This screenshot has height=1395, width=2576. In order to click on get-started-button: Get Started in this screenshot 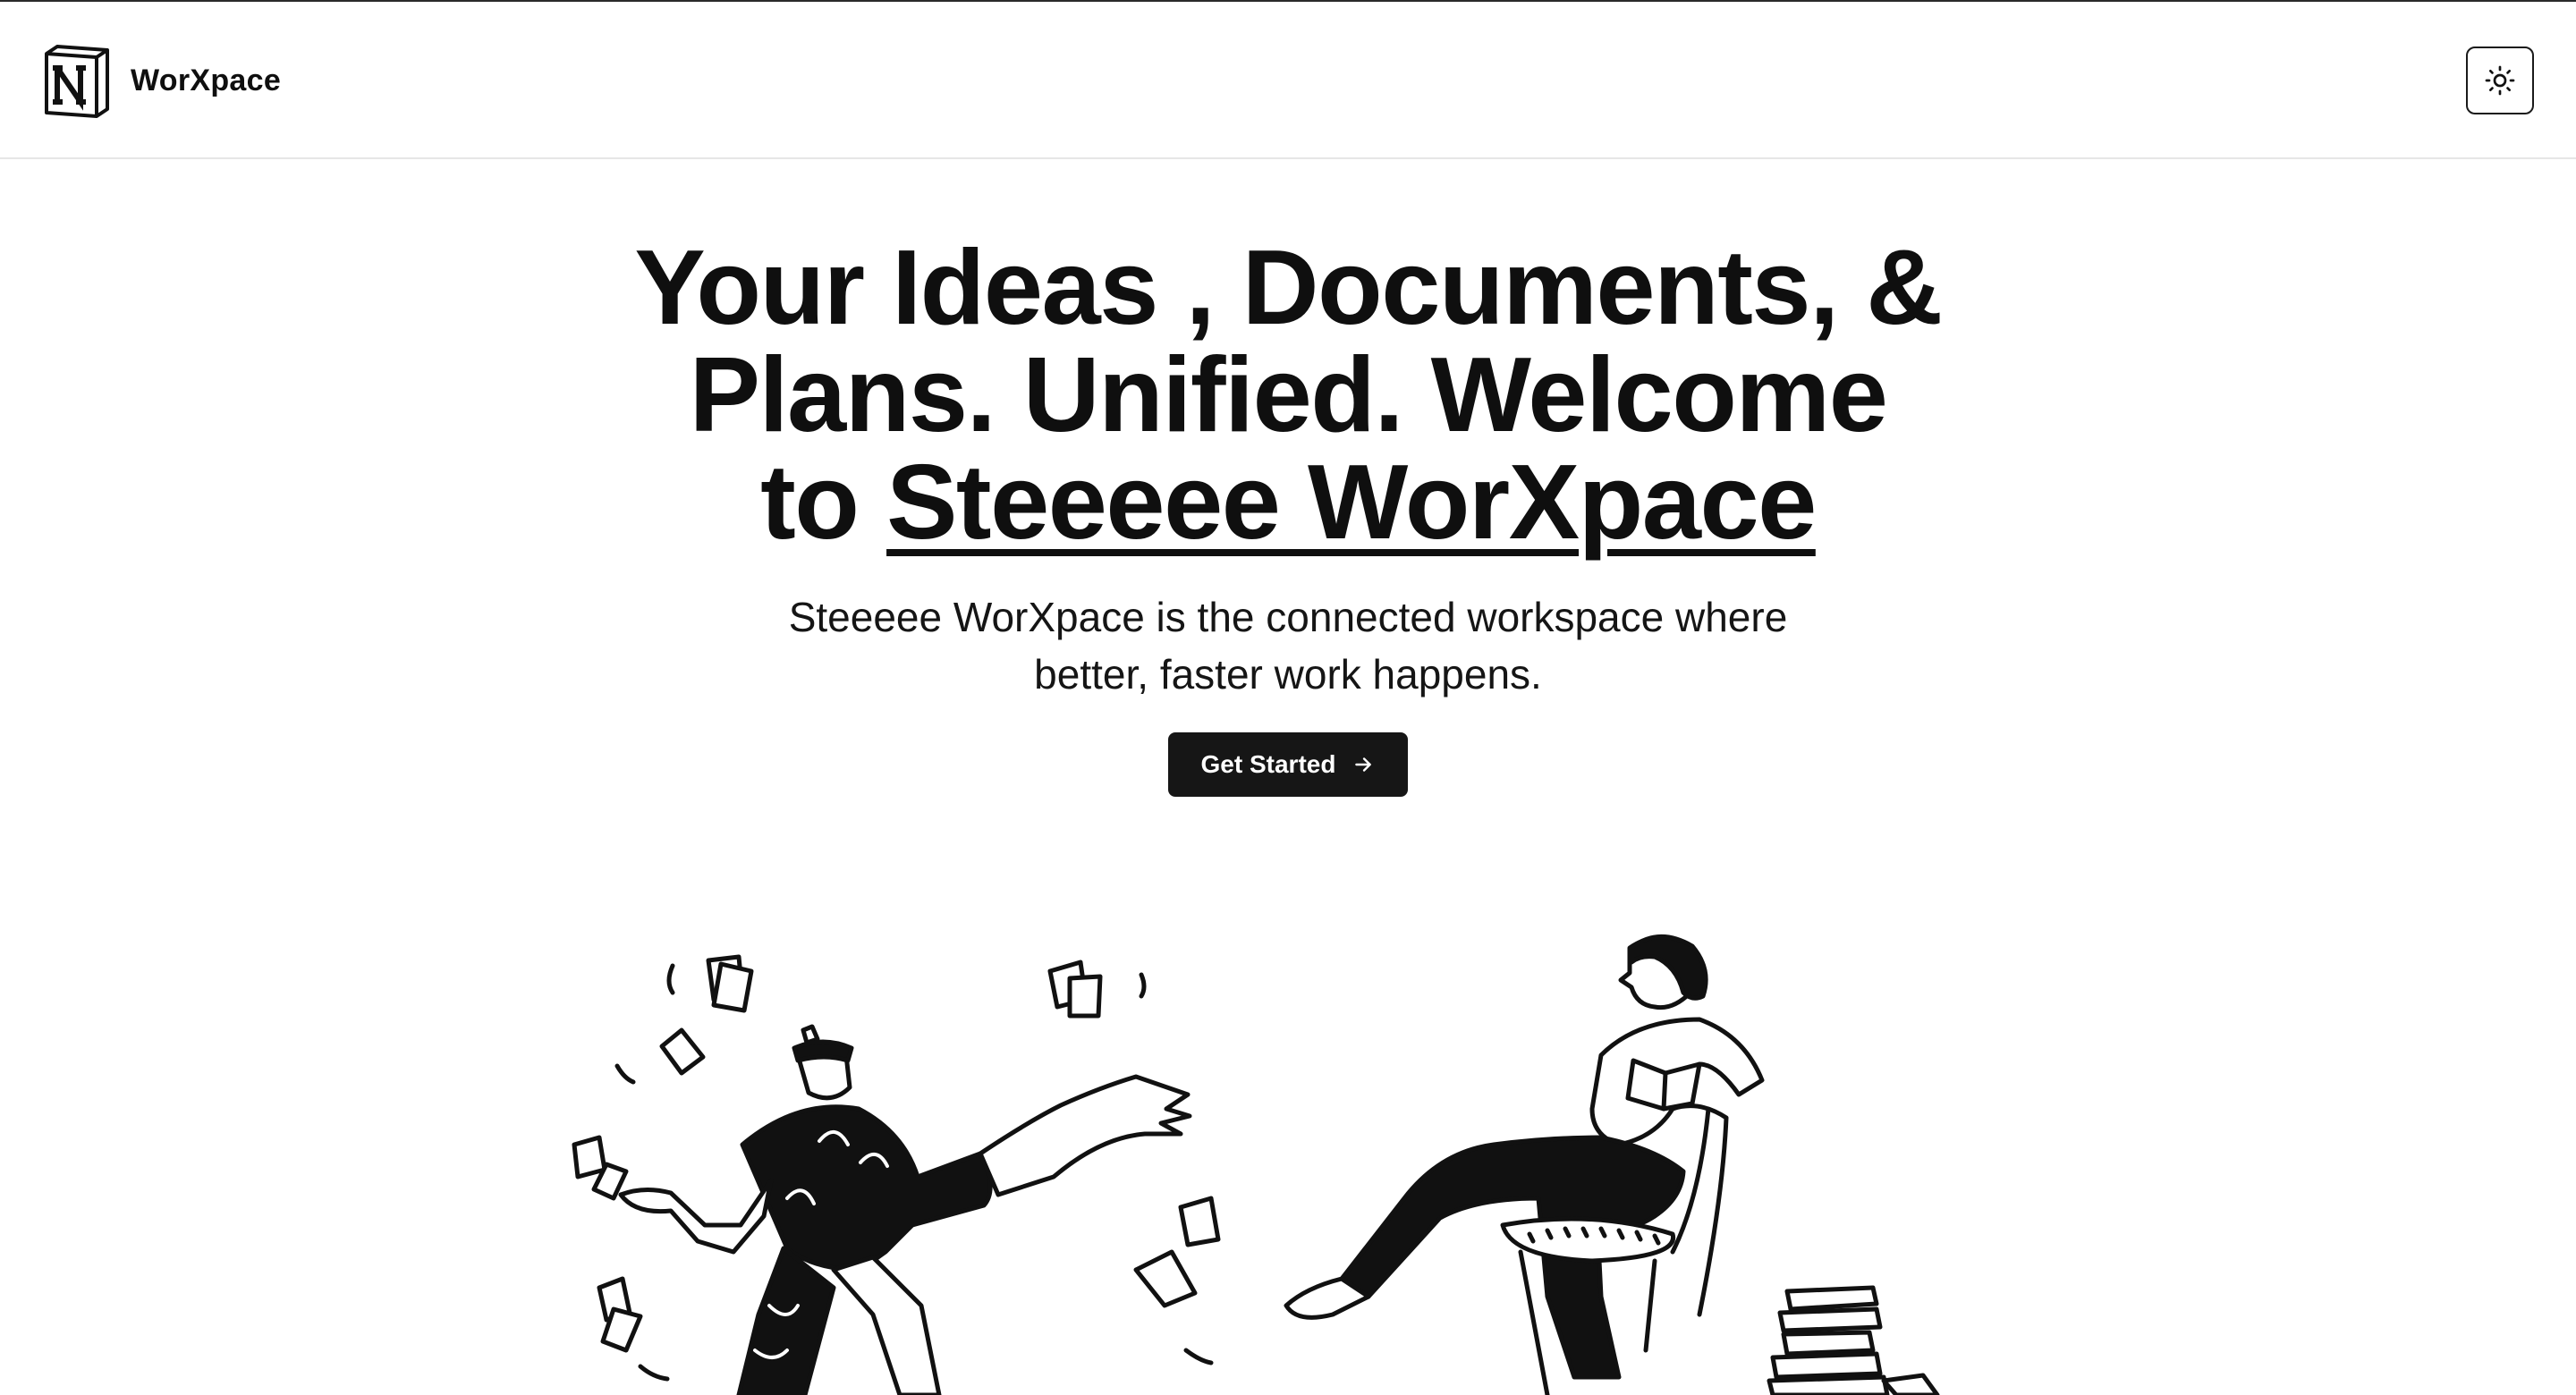, I will do `click(1288, 764)`.